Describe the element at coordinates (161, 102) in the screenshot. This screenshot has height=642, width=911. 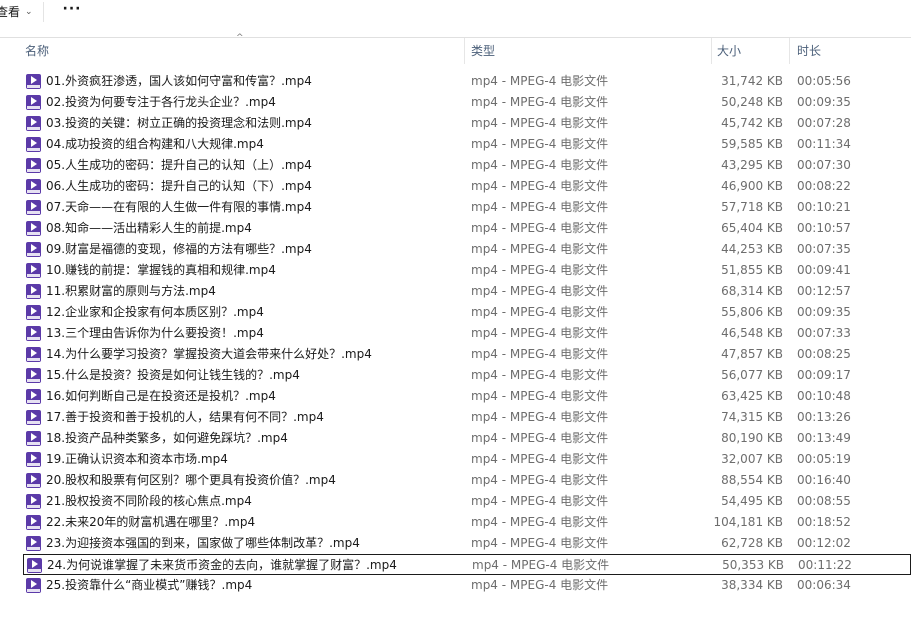
I see `file-name: 02.投资为何要专注于各行龙头企业？.mp4` at that location.